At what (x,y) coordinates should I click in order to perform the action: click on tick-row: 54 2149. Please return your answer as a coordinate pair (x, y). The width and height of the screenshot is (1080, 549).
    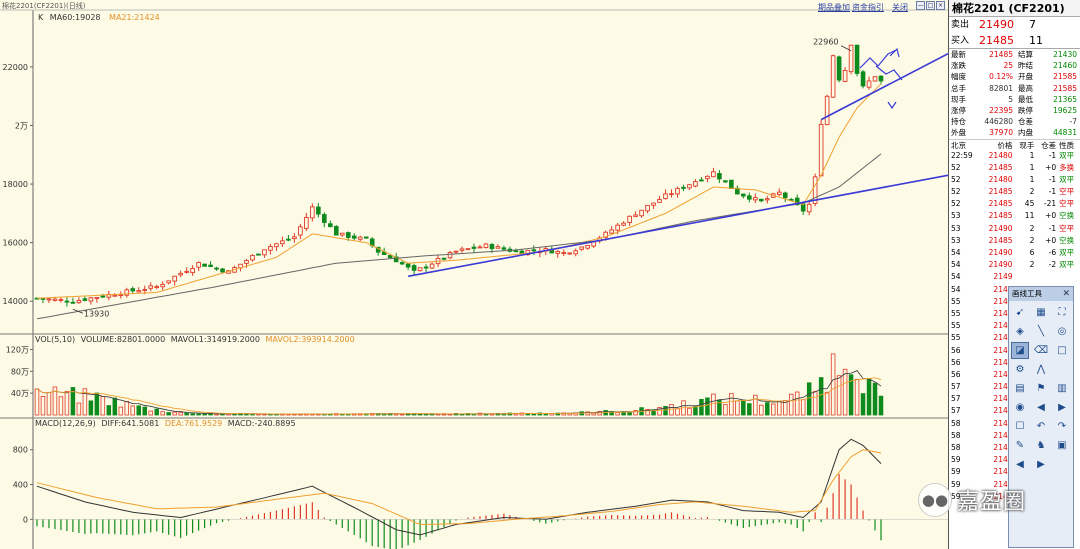
    Looking at the image, I should click on (1014, 277).